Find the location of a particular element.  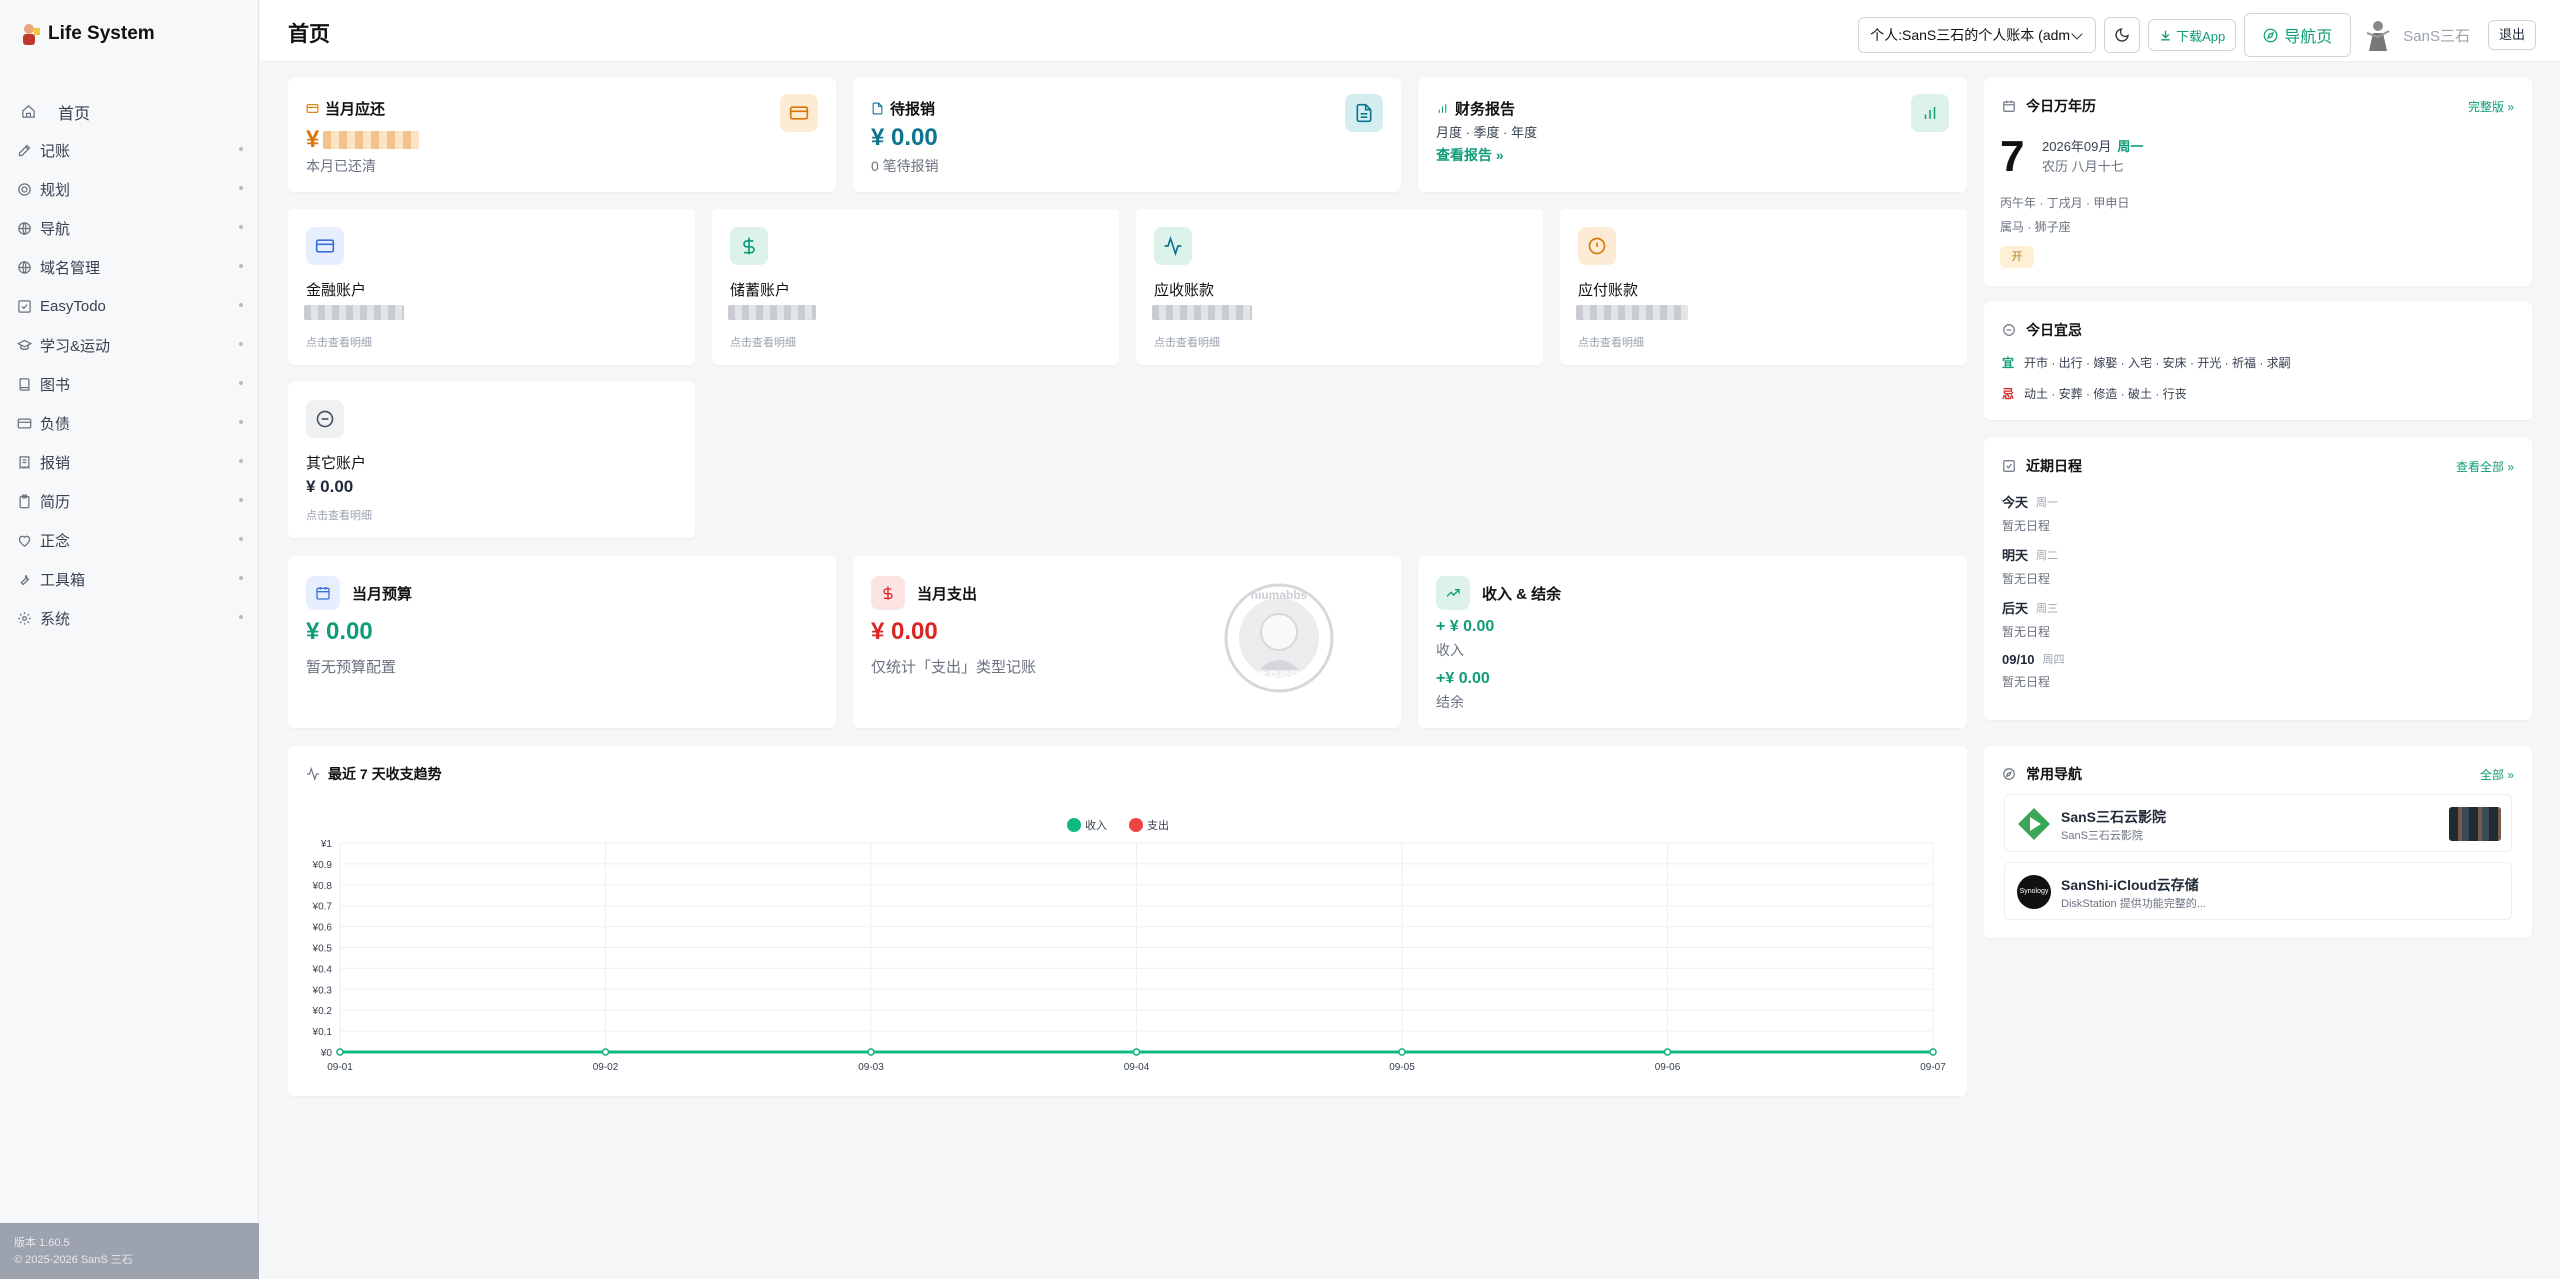

pending-reimb-sub: 0 笔待报销 is located at coordinates (905, 166).